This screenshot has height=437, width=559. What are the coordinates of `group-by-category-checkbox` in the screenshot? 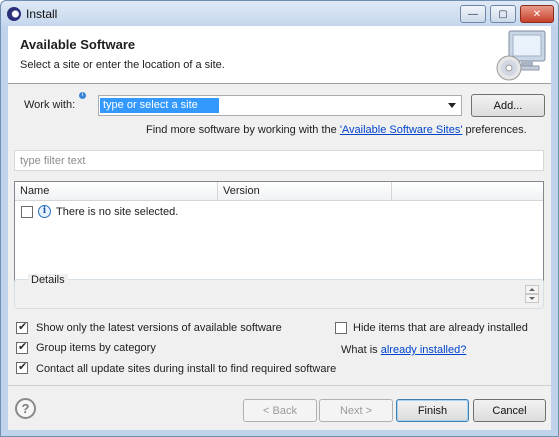 It's located at (22, 347).